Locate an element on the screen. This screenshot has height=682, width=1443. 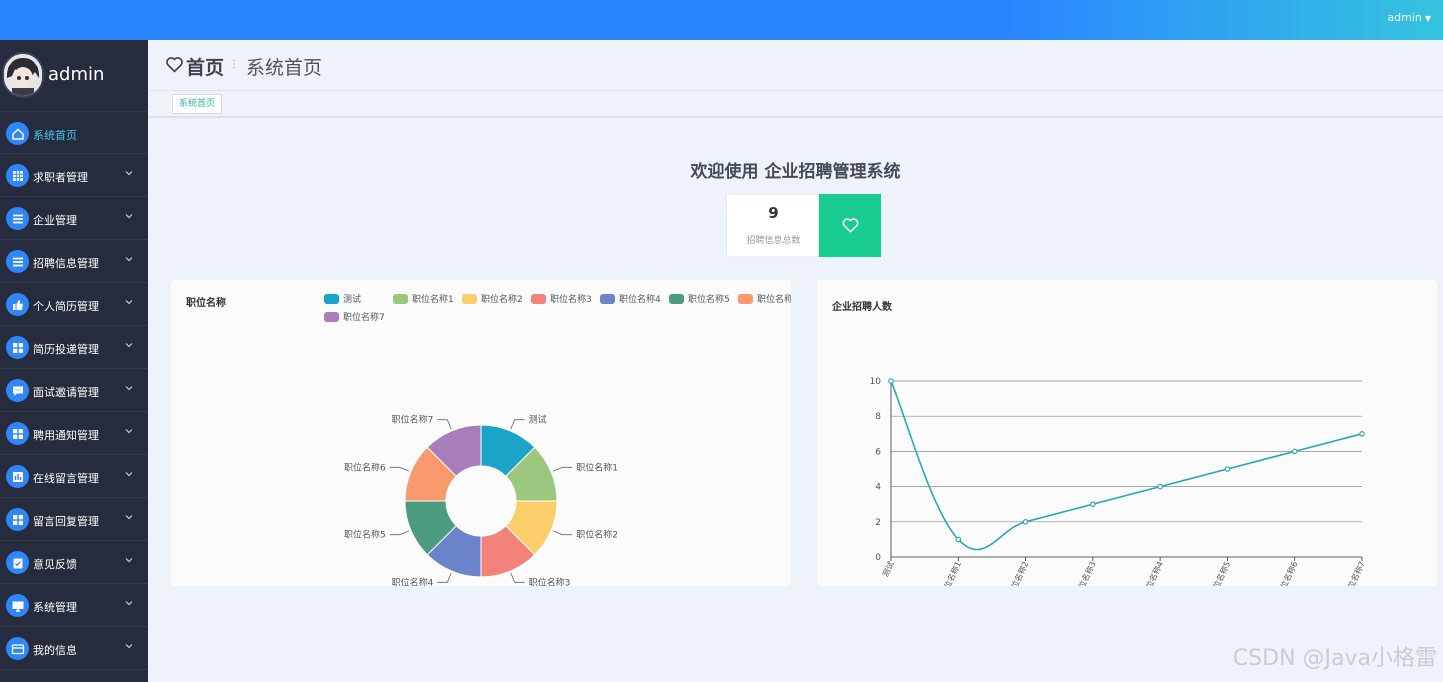
sidebar-item-system: 系统管理 is located at coordinates (74, 605).